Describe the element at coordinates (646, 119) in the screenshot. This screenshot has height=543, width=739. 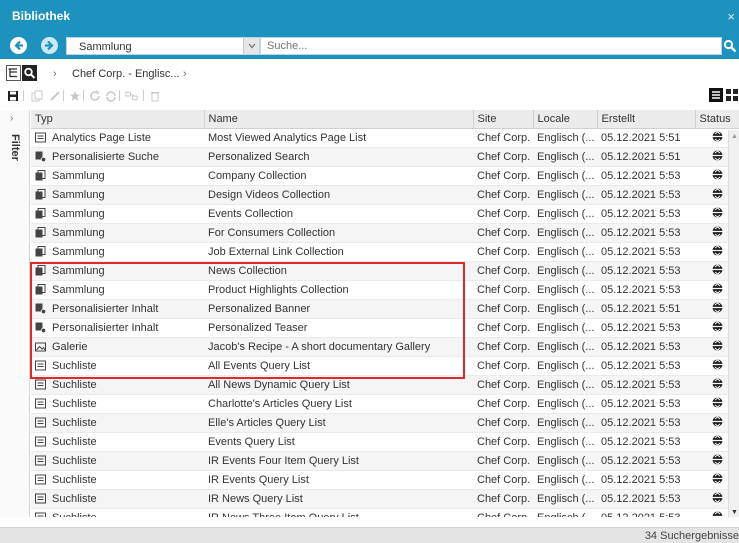
I see `column-header-erstellt: Erstellt` at that location.